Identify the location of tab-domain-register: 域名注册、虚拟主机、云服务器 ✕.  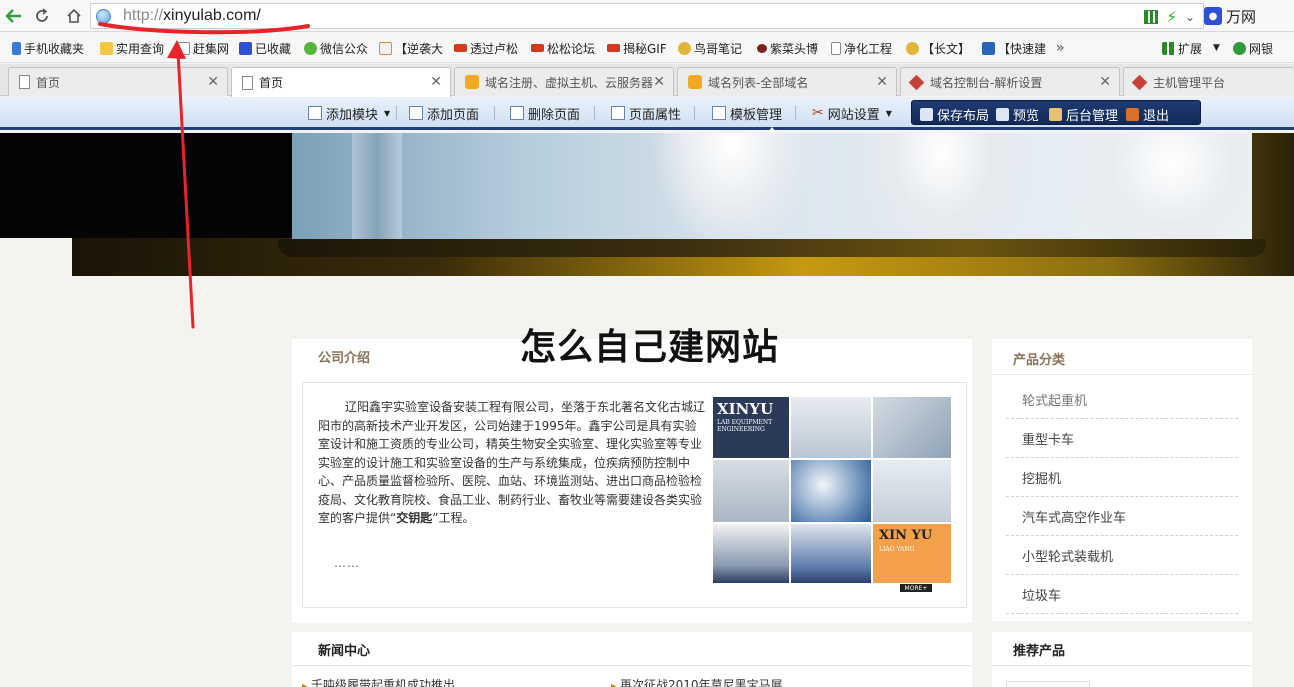
(564, 81).